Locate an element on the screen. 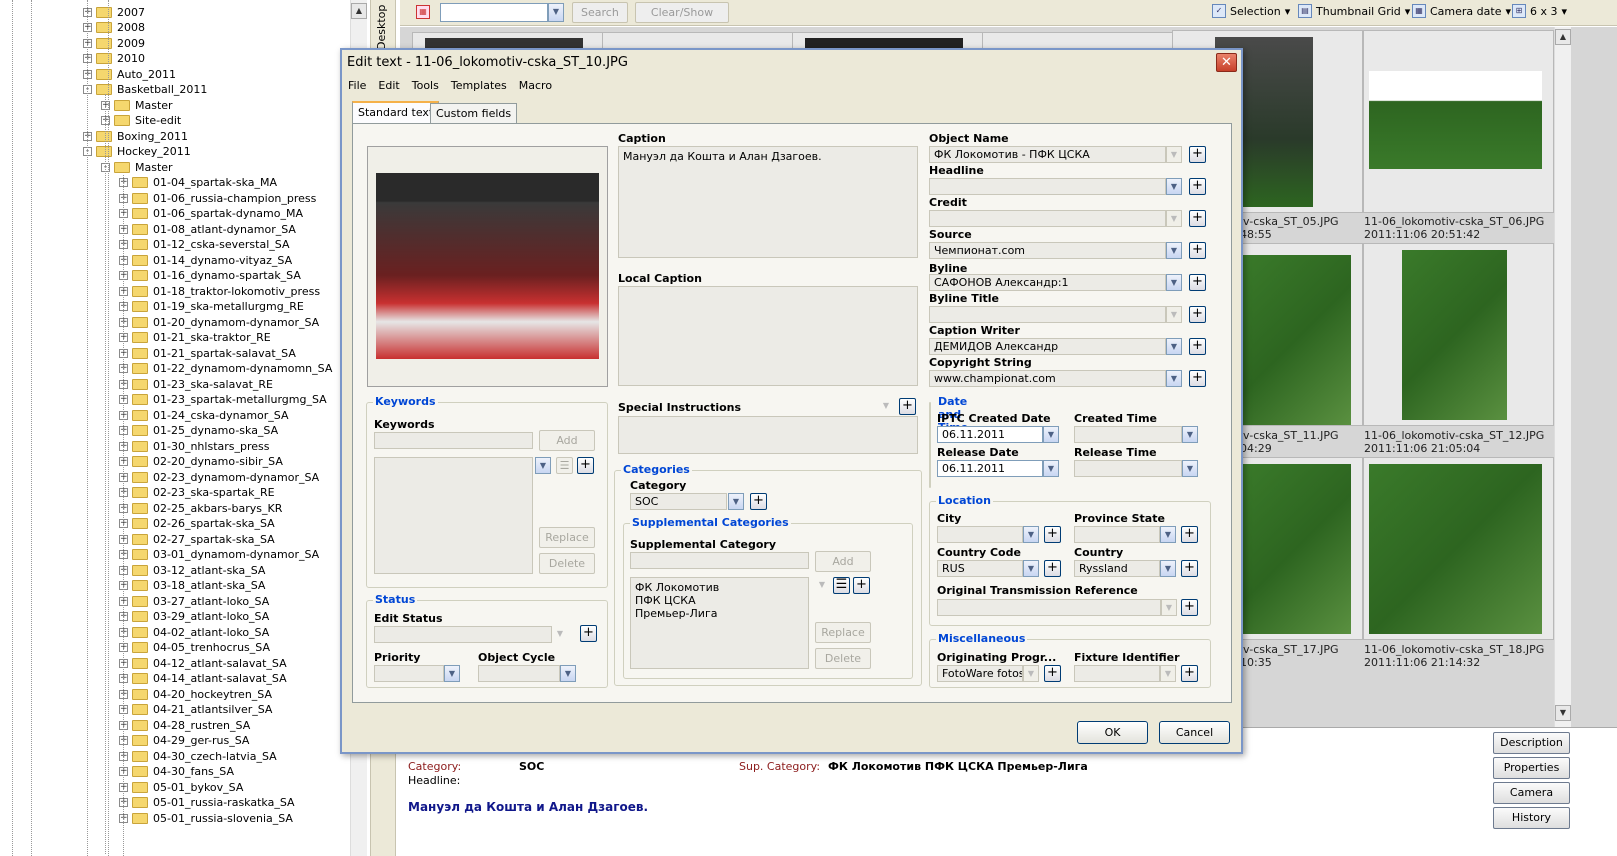 The image size is (1617, 856). sort-menu: ▦ Camera date ▾ is located at coordinates (1461, 11).